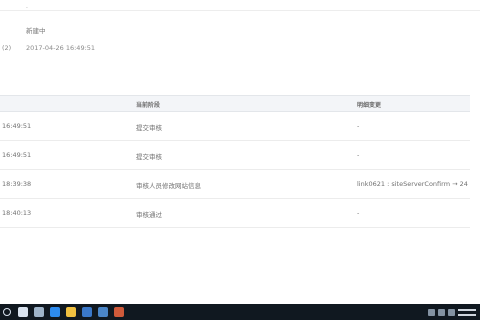 This screenshot has height=320, width=480. I want to click on status-value: 新建中, so click(36, 31).